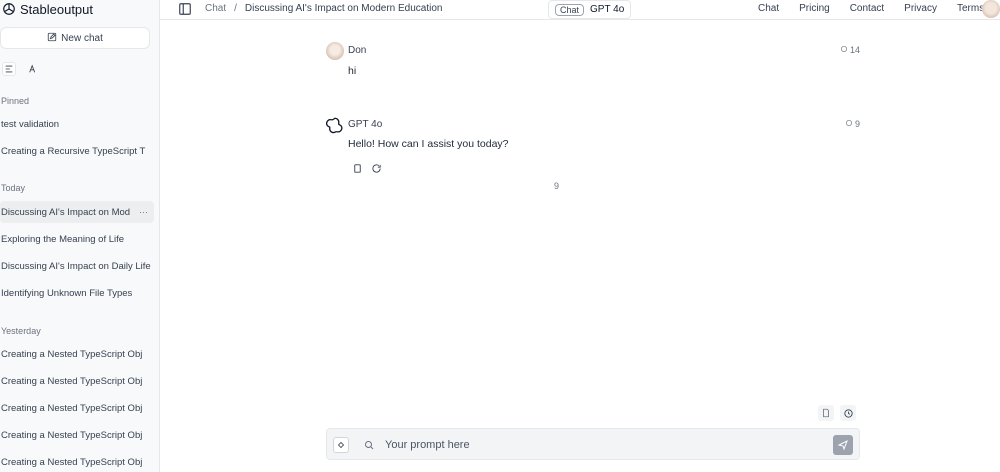 The height and width of the screenshot is (472, 1000). Describe the element at coordinates (21, 331) in the screenshot. I see `section-label-yesterday: Yesterday` at that location.